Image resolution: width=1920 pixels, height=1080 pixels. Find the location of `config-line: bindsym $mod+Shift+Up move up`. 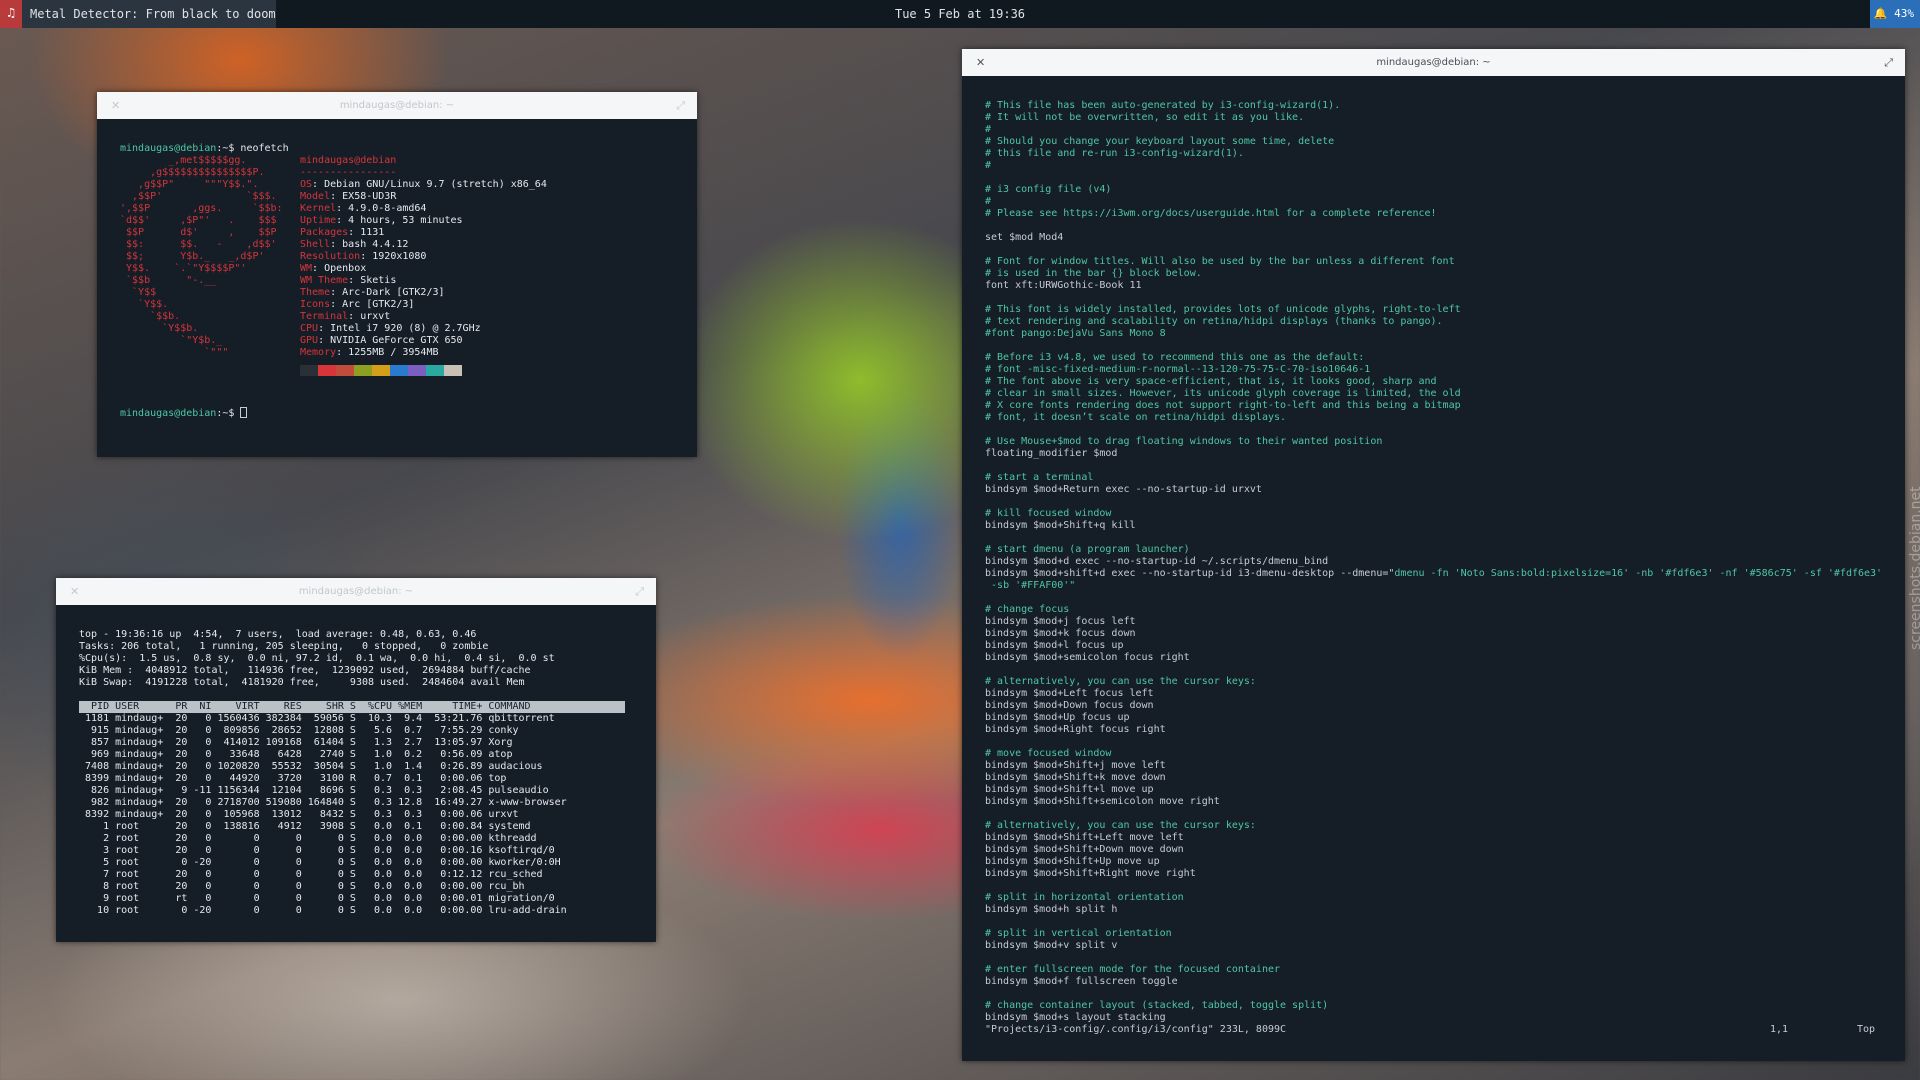

config-line: bindsym $mod+Shift+Up move up is located at coordinates (1072, 861).